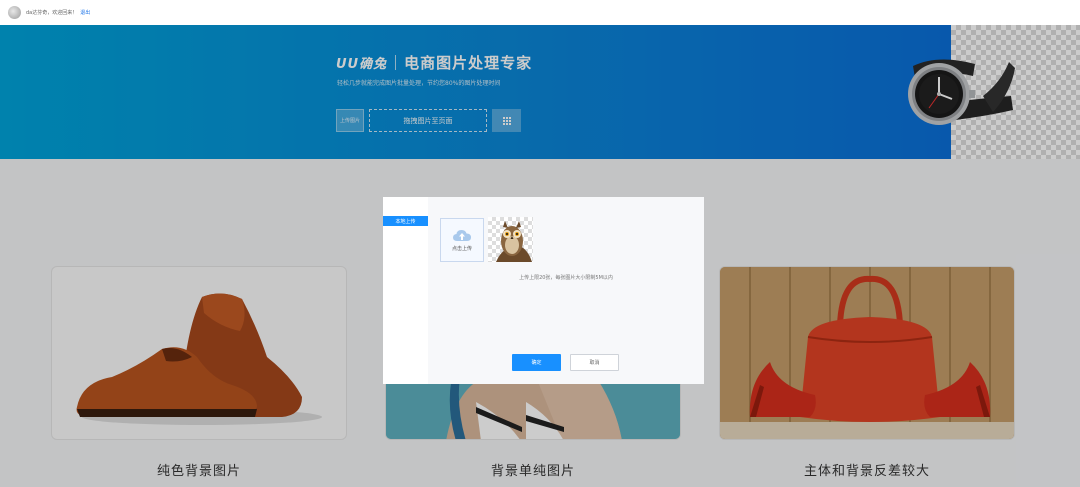 The height and width of the screenshot is (487, 1080). What do you see at coordinates (514, 241) in the screenshot?
I see `owl-image` at bounding box center [514, 241].